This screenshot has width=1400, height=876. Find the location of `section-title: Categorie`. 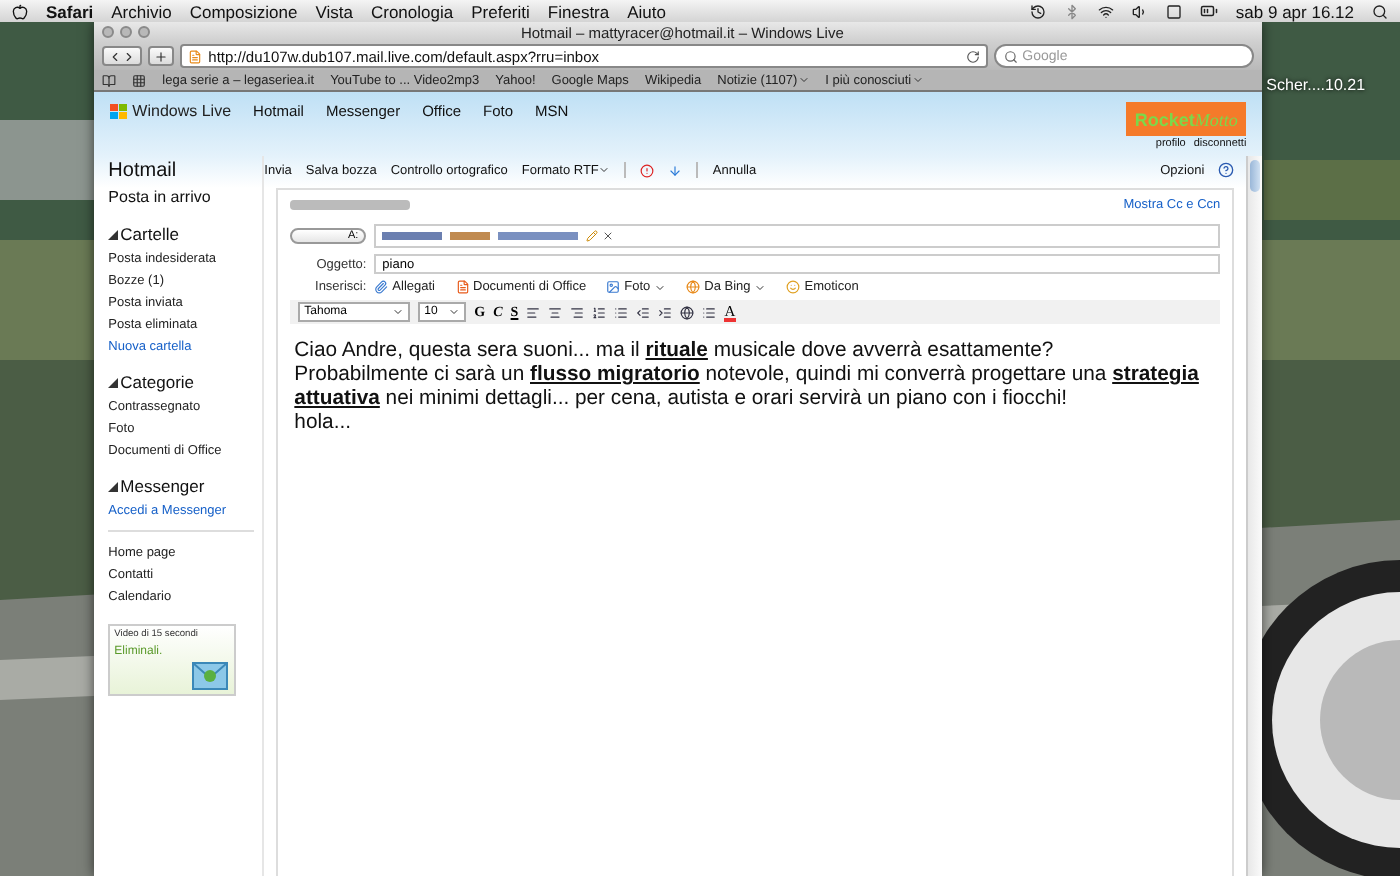

section-title: Categorie is located at coordinates (157, 382).